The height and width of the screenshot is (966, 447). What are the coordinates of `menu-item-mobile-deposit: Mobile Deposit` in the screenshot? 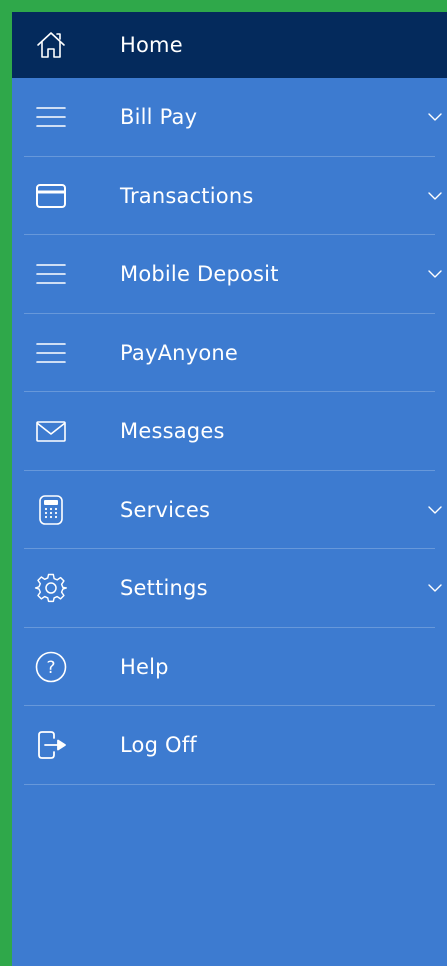 It's located at (229, 274).